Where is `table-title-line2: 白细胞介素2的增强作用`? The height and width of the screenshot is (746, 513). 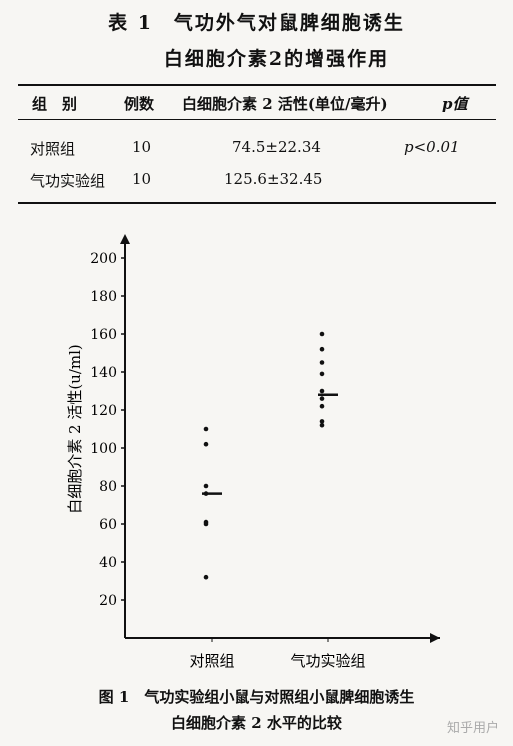
table-title-line2: 白细胞介素2的增强作用 is located at coordinates (276, 59).